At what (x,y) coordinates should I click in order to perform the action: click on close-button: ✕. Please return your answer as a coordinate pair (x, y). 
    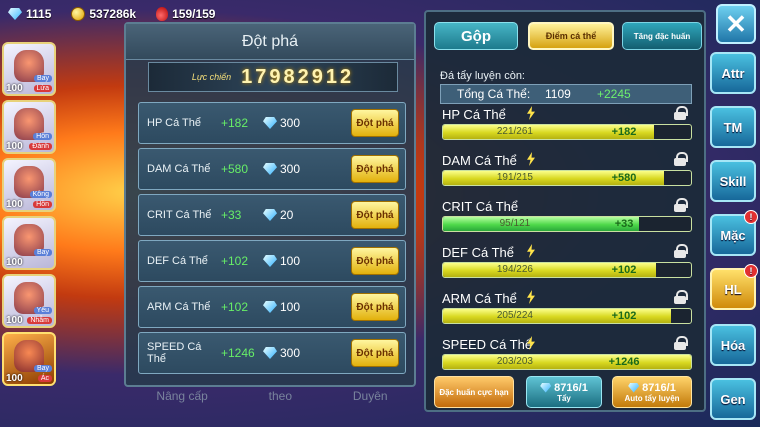
    Looking at the image, I should click on (736, 24).